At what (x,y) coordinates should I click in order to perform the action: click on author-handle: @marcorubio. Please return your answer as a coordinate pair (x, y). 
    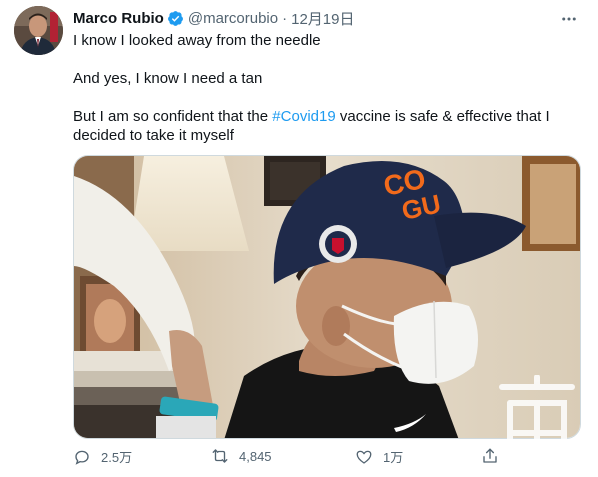
    Looking at the image, I should click on (233, 18).